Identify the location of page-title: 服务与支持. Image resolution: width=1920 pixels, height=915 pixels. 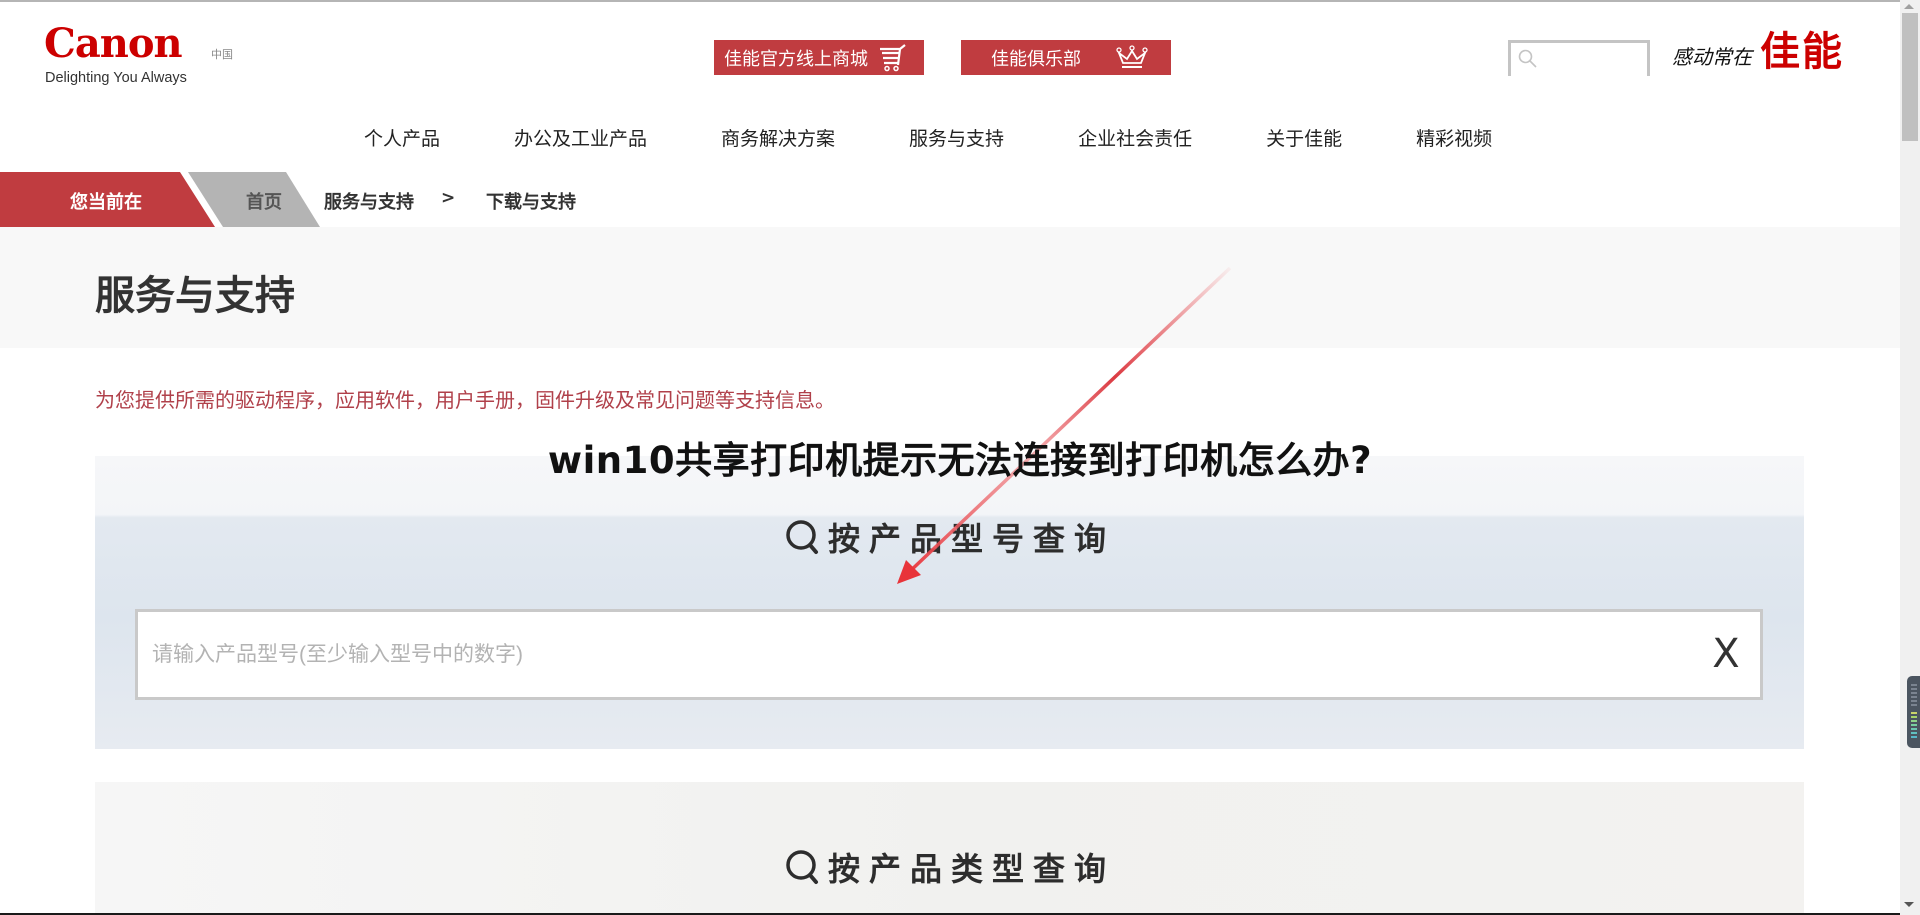
(195, 296).